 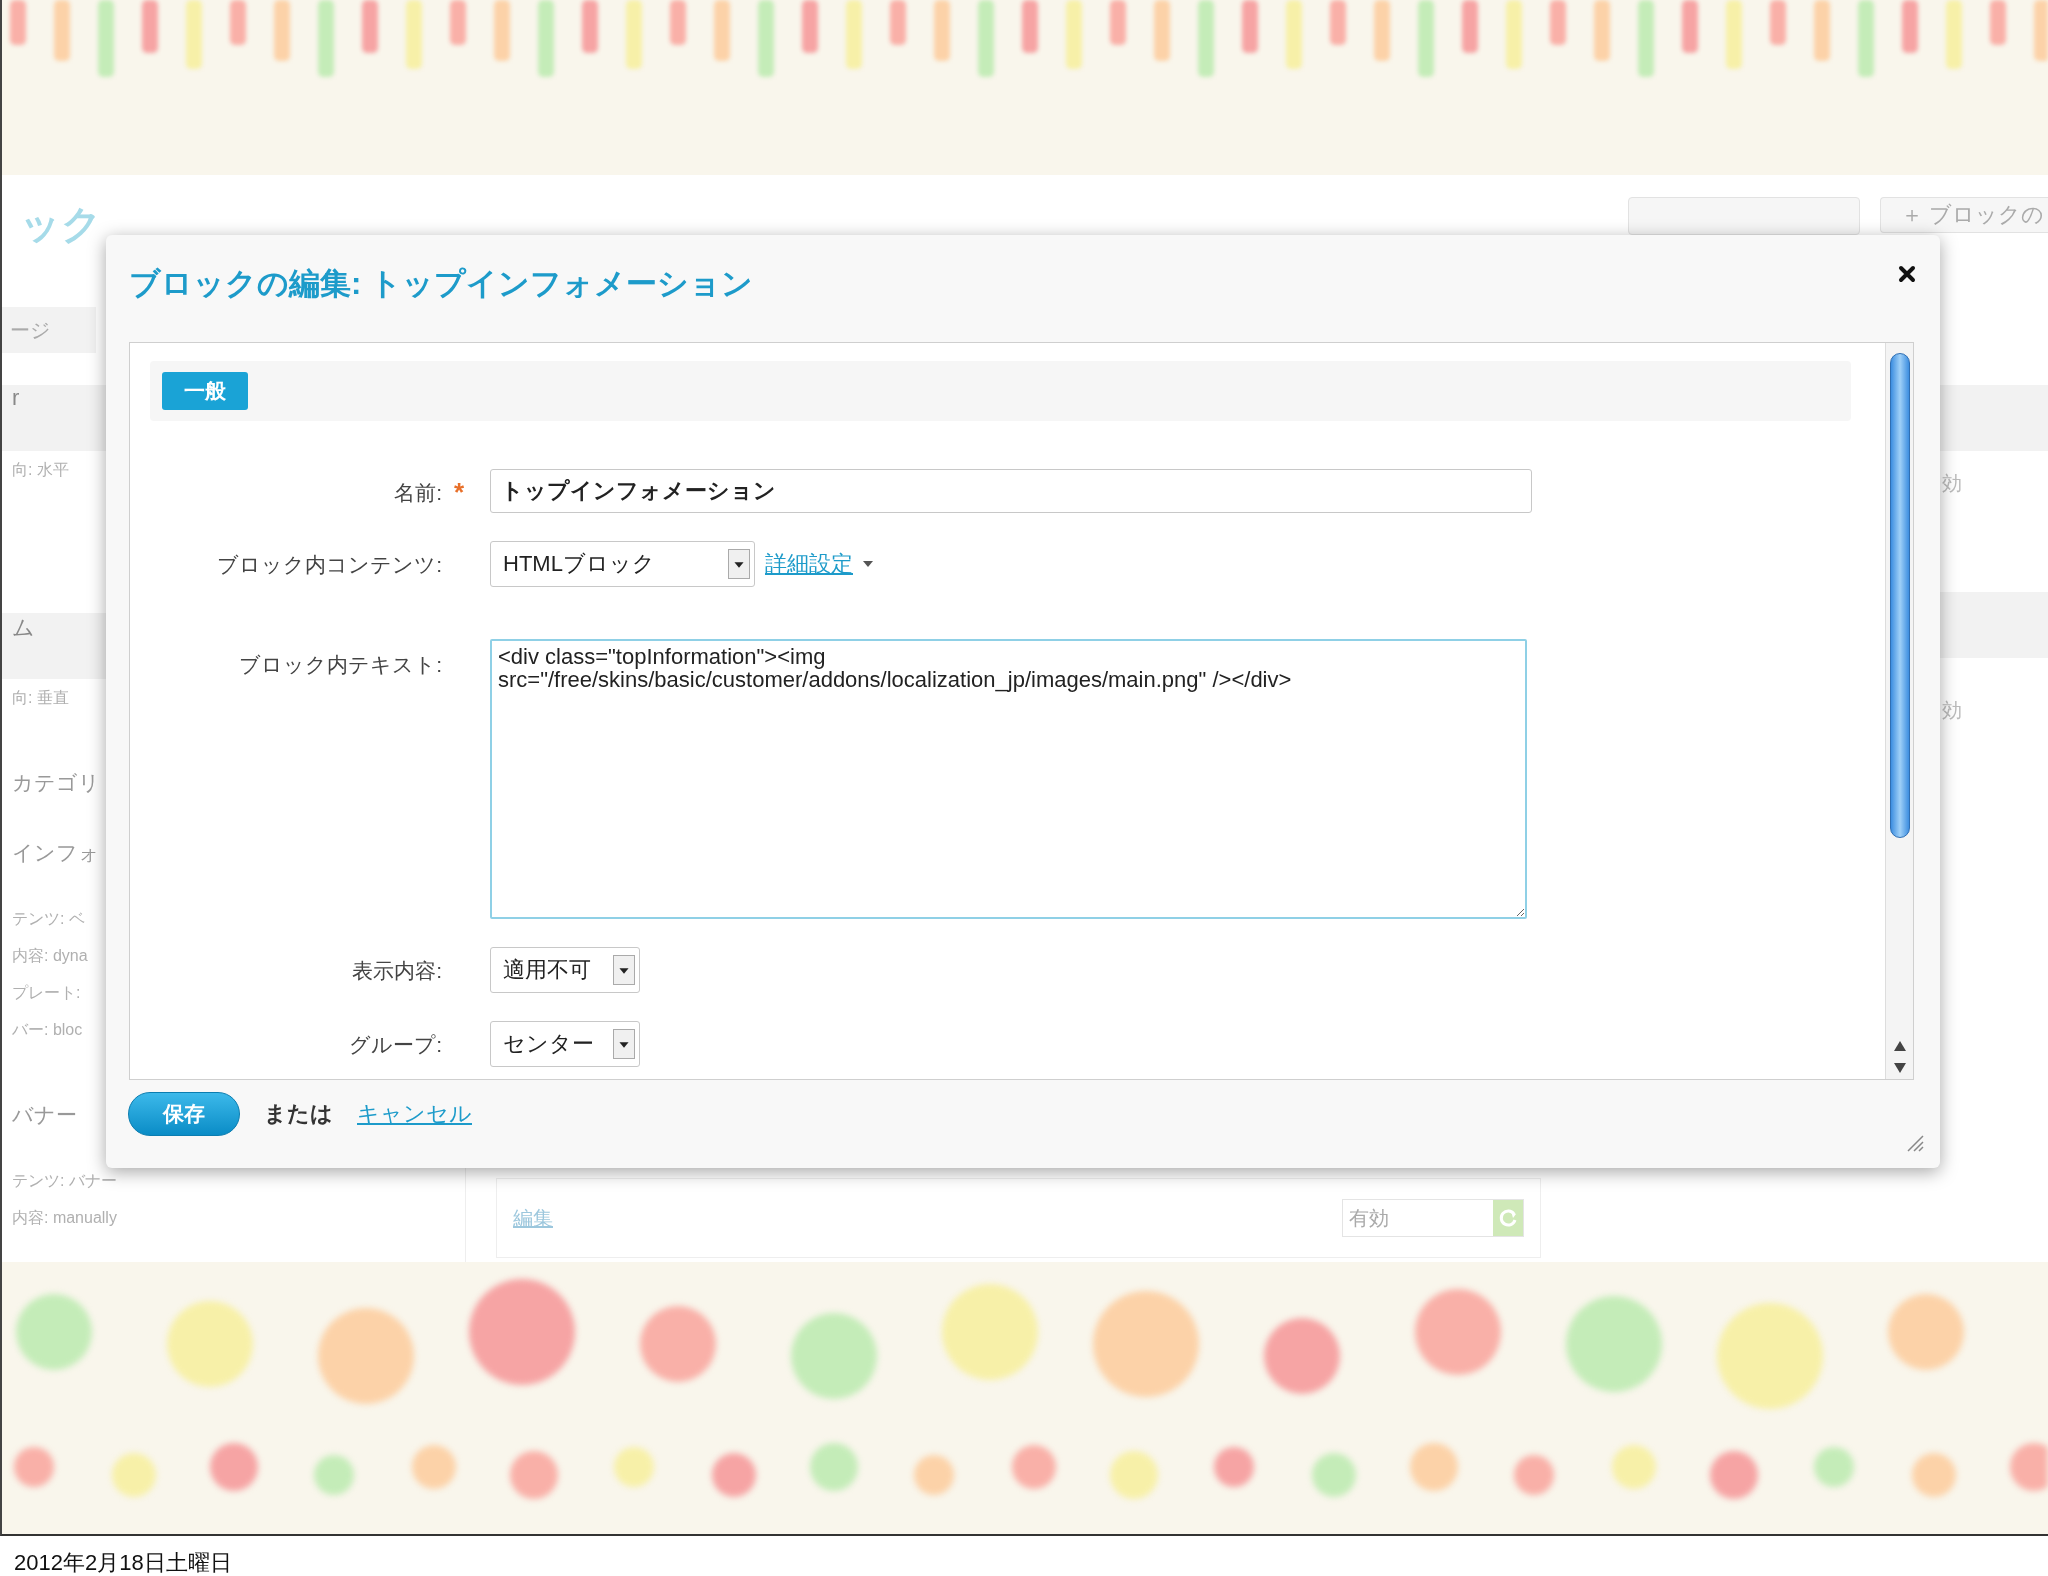 I want to click on block-detail-text: 向: 水平, so click(x=40, y=470).